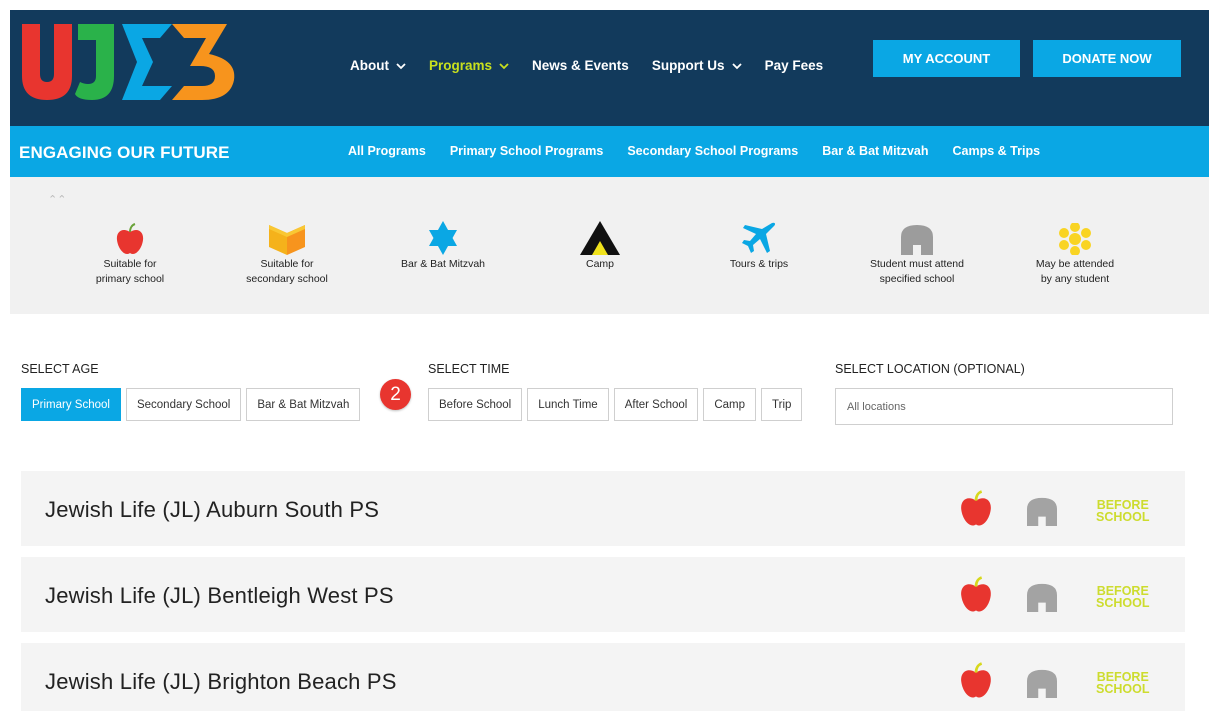 The width and height of the screenshot is (1209, 711). I want to click on legend-primary-school: Suitable for primary school, so click(130, 254).